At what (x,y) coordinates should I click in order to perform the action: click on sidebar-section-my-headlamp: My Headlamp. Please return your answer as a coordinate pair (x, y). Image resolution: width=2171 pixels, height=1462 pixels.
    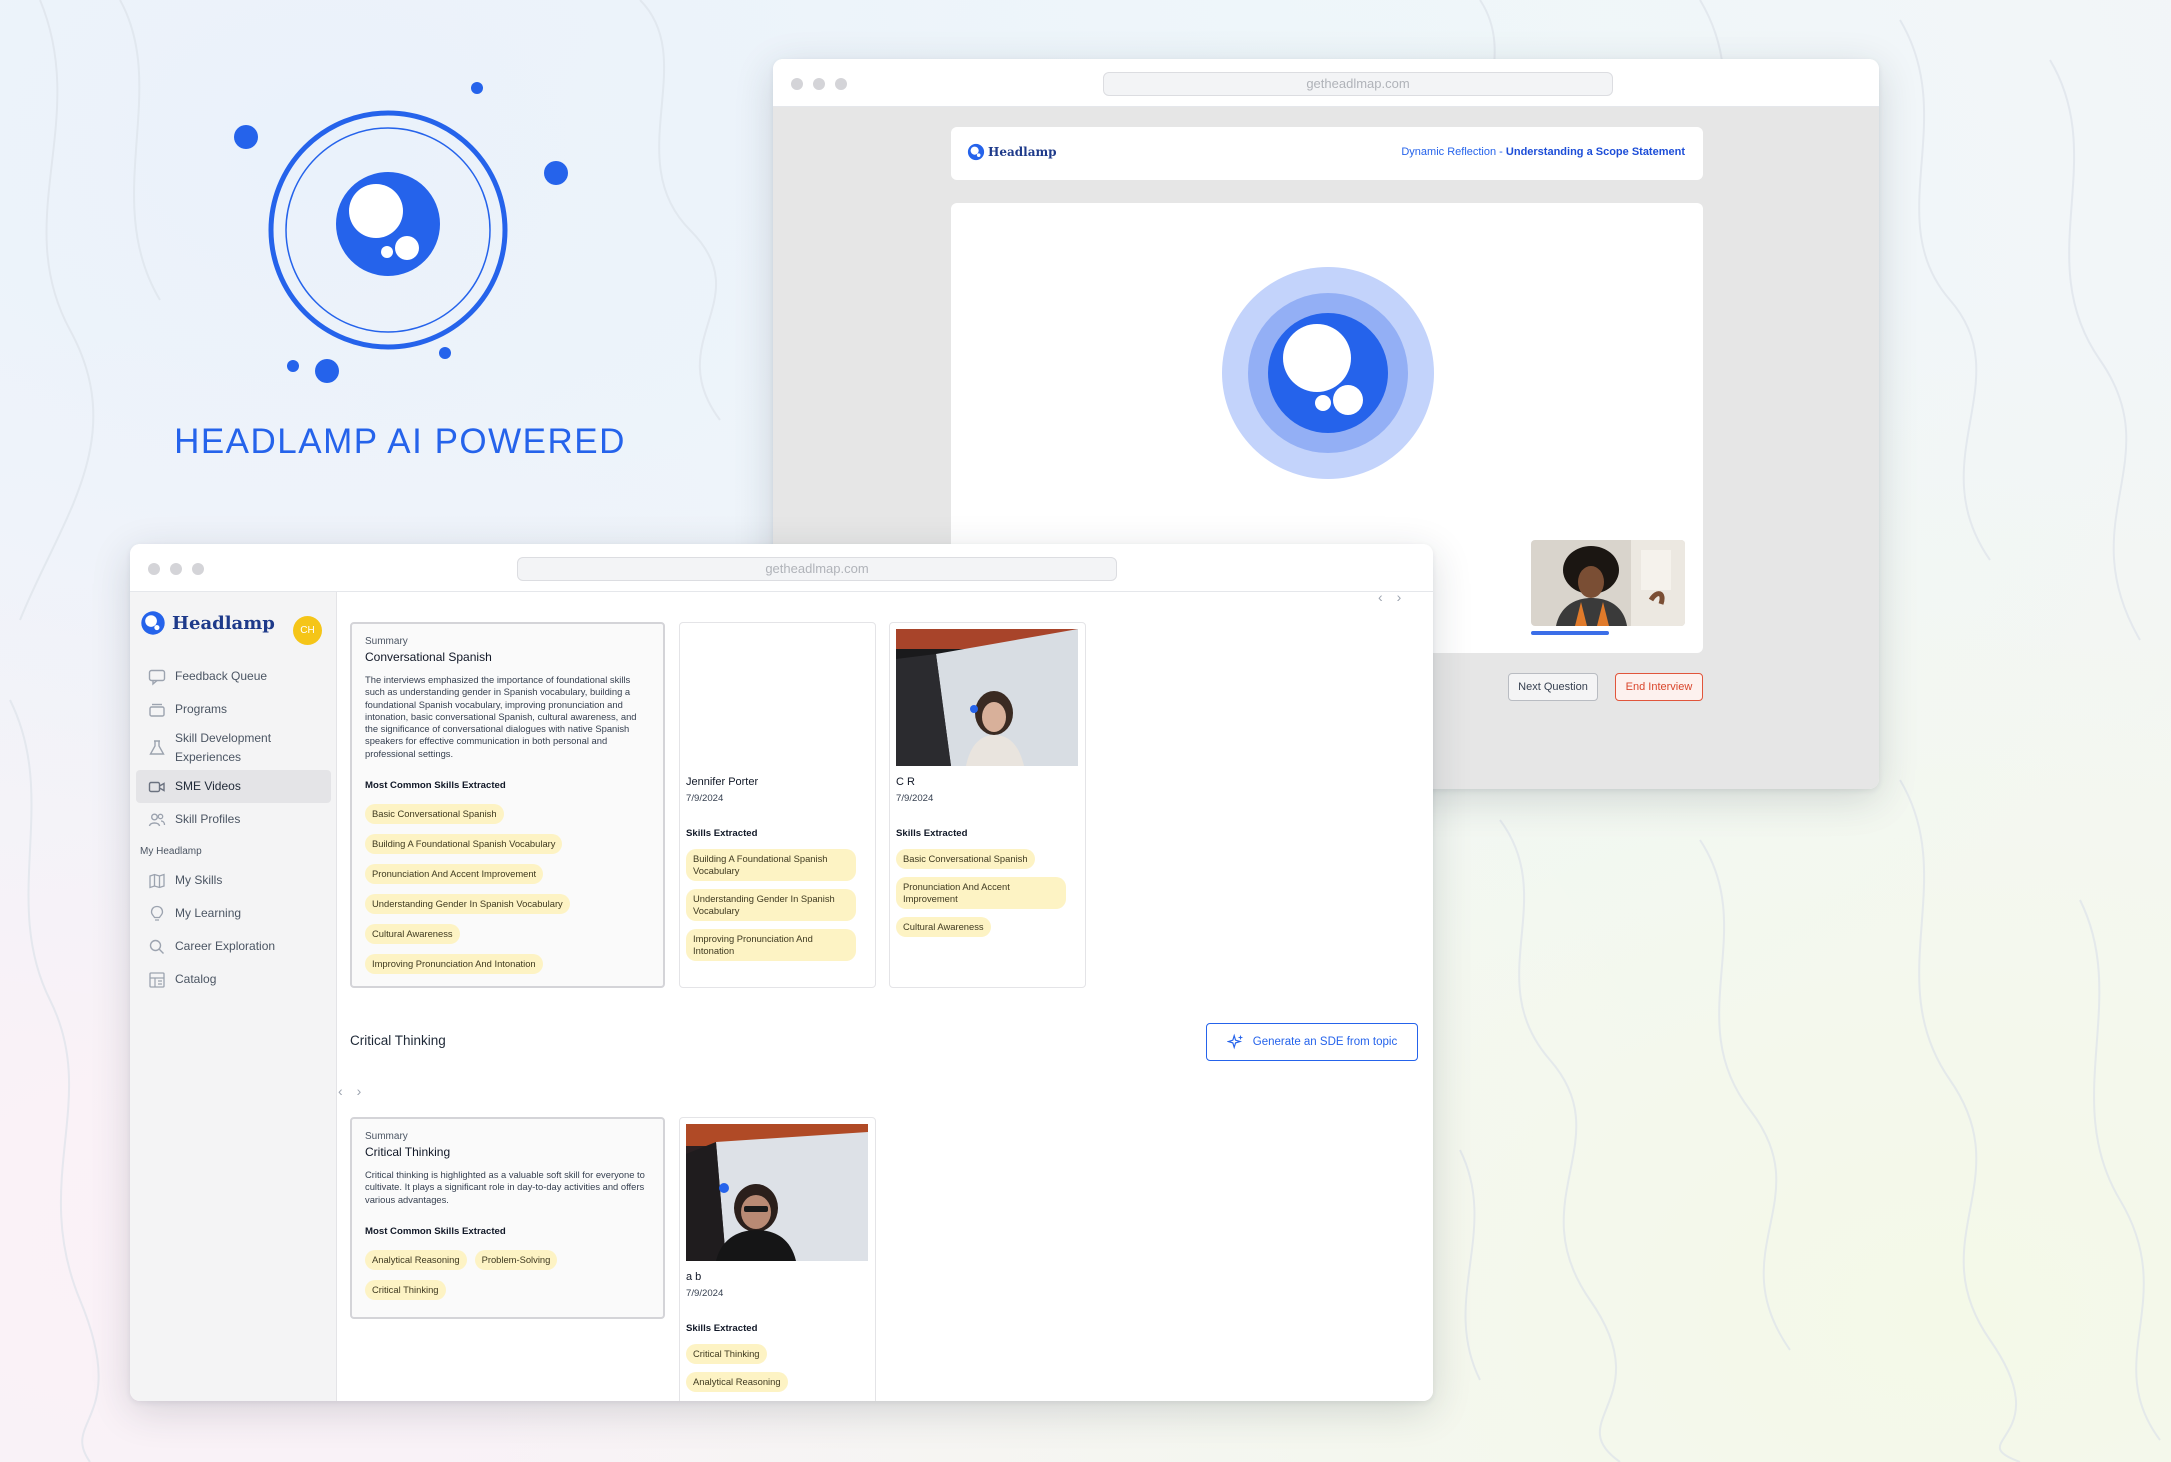
    Looking at the image, I should click on (171, 851).